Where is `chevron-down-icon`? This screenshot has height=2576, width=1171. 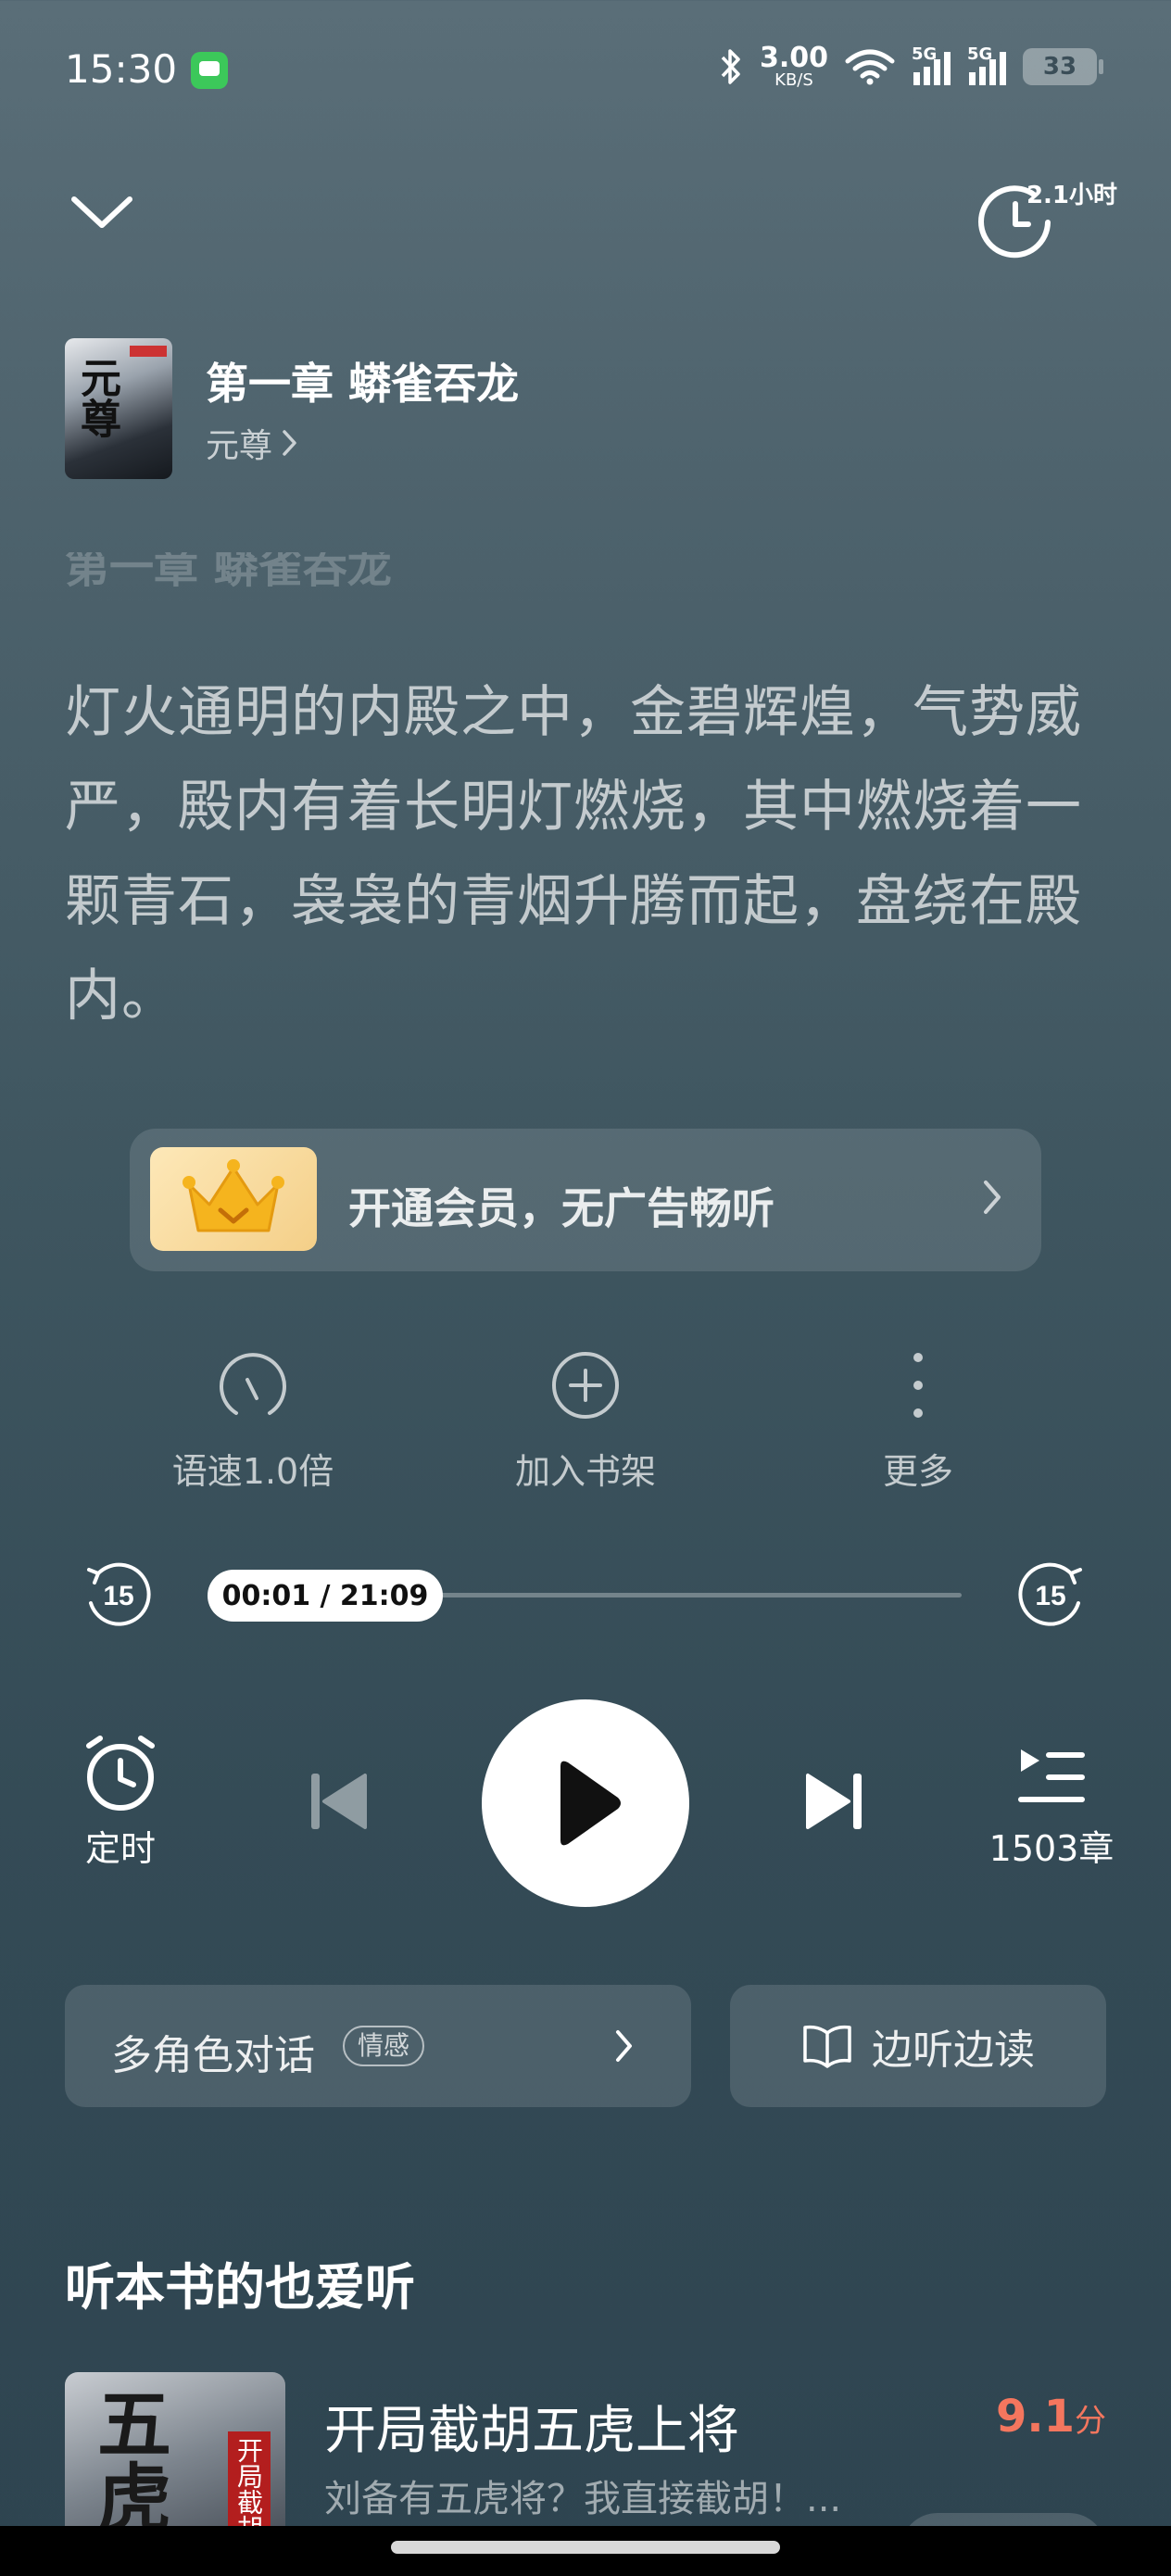 chevron-down-icon is located at coordinates (102, 212).